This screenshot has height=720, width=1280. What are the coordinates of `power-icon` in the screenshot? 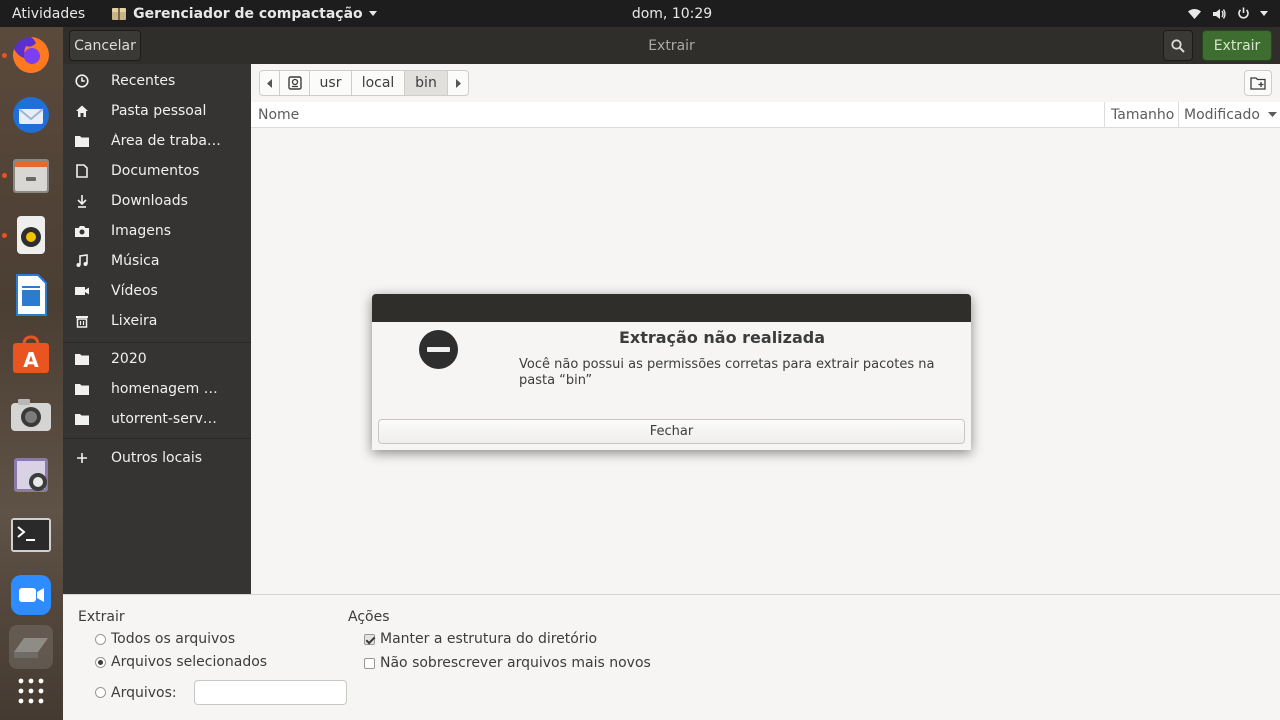 It's located at (1243, 13).